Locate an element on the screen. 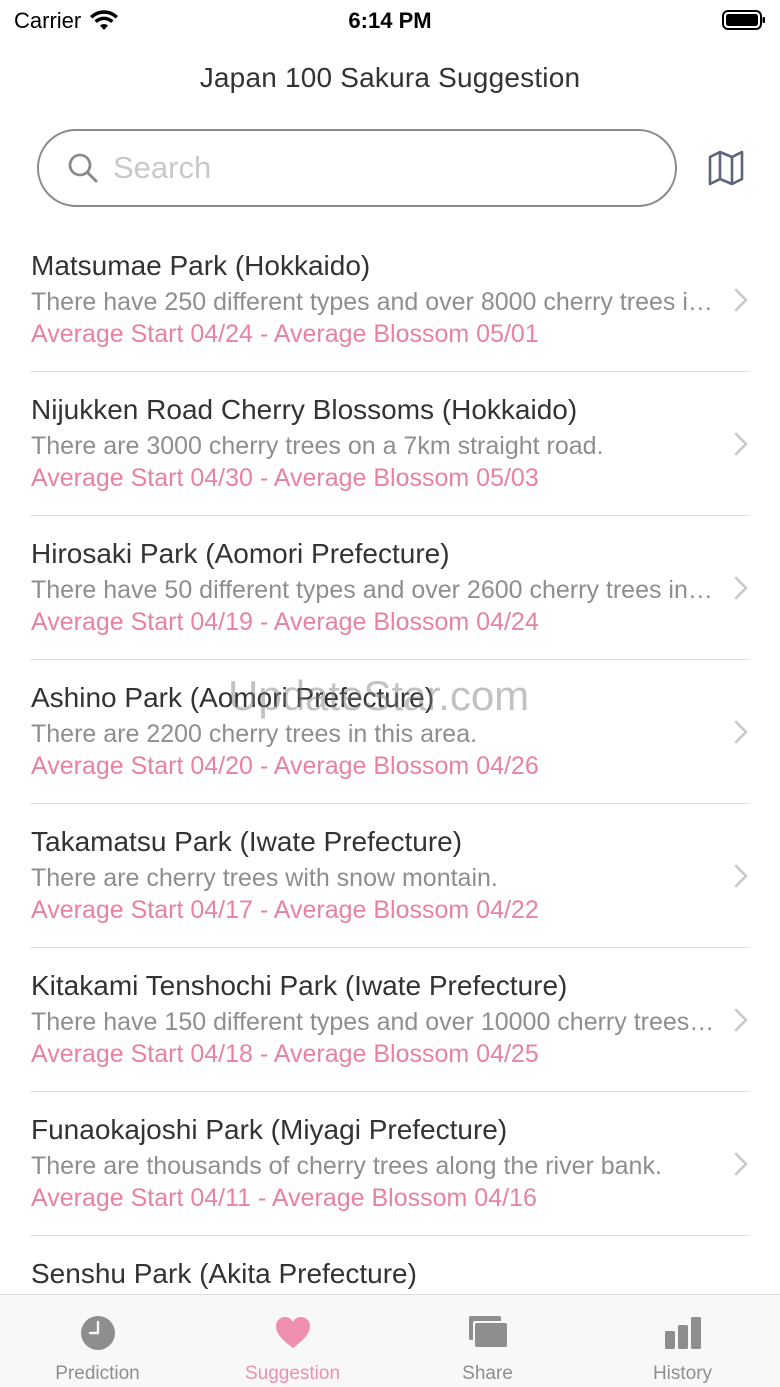 The image size is (780, 1387). page-title: Japan 100 Sakura Suggestion is located at coordinates (390, 77).